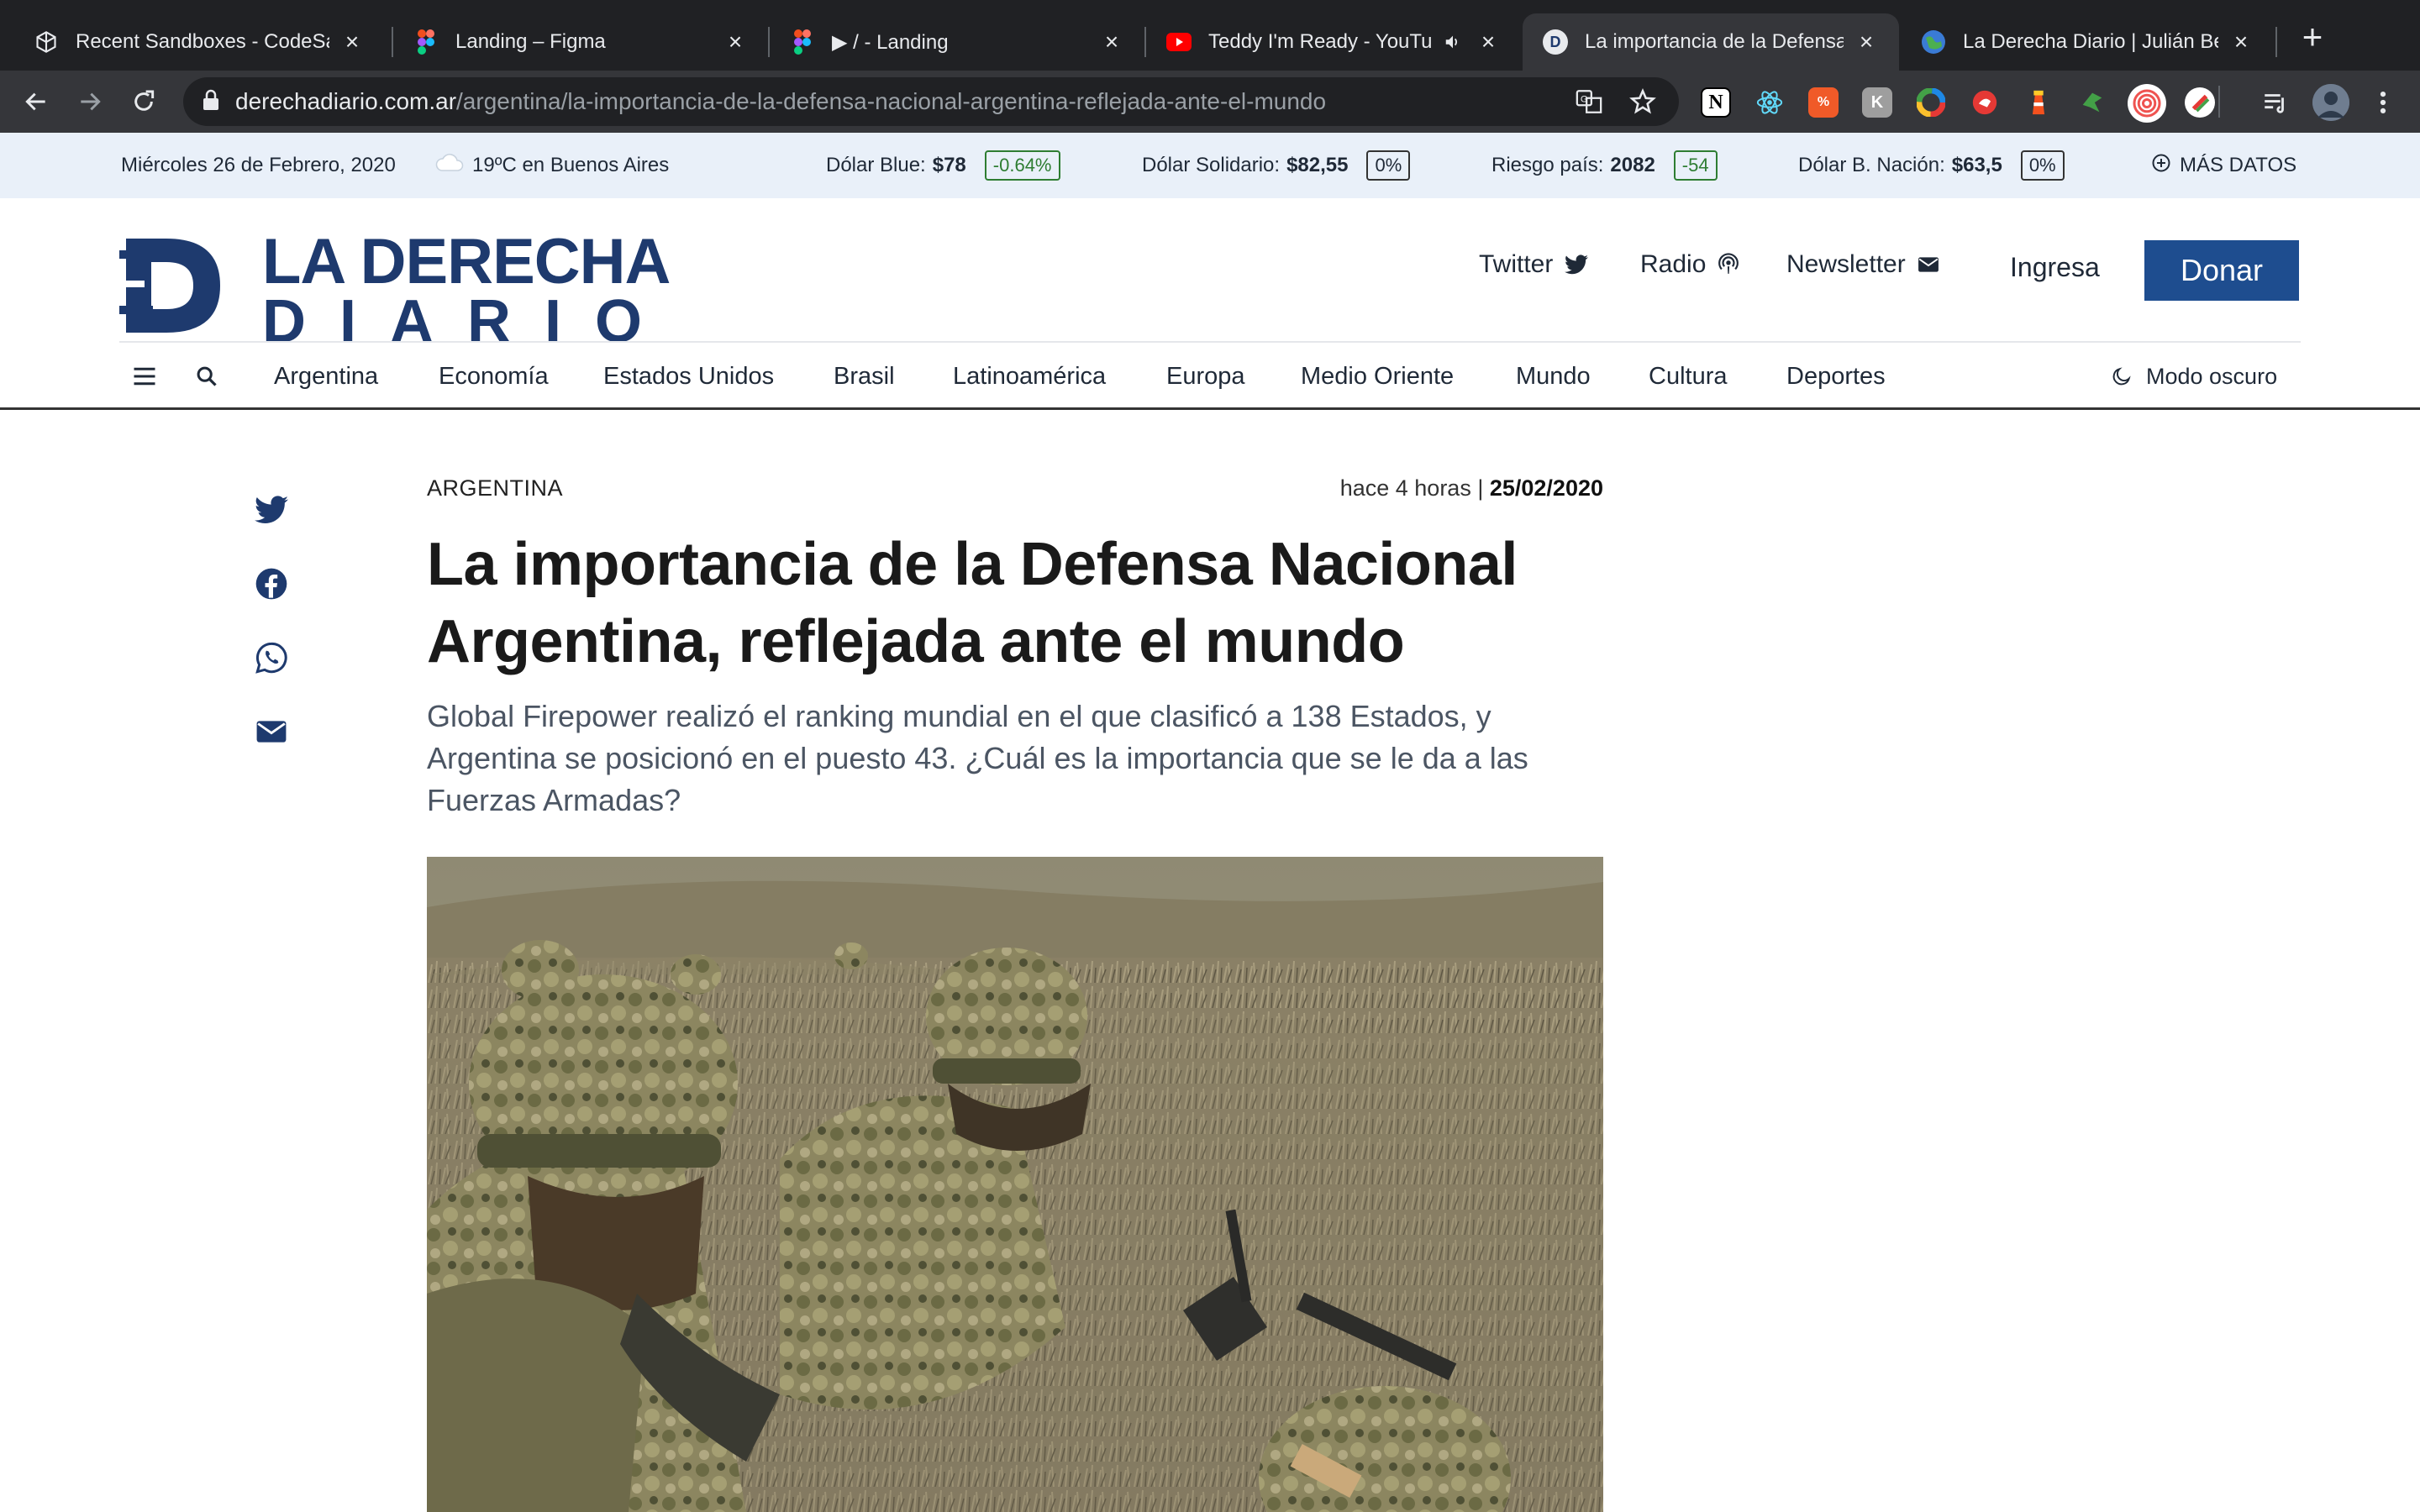 This screenshot has height=1512, width=2420. I want to click on more-data-link: MÁS DATOS, so click(2223, 165).